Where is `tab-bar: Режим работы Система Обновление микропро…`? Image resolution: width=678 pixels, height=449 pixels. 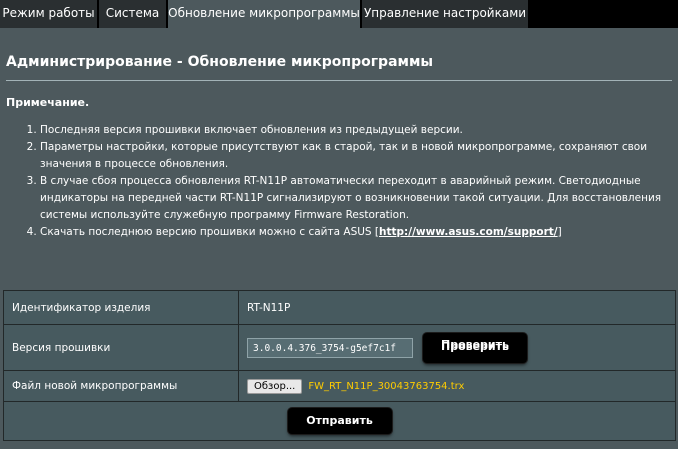
tab-bar: Режим работы Система Обновление микропро… is located at coordinates (339, 14).